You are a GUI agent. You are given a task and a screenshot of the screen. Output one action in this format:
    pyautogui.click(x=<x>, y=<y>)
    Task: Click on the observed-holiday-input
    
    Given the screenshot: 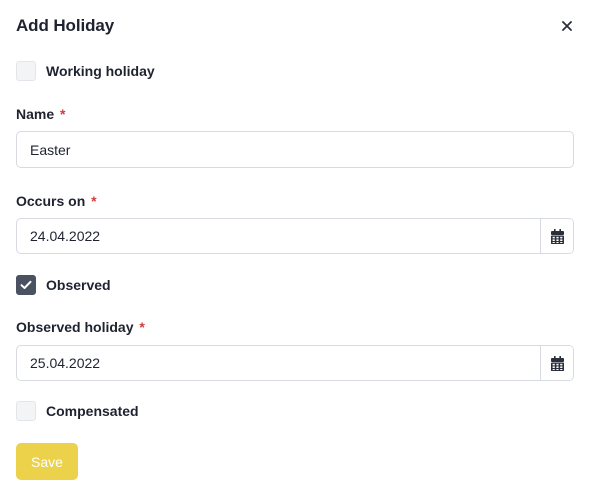 What is the action you would take?
    pyautogui.click(x=278, y=363)
    